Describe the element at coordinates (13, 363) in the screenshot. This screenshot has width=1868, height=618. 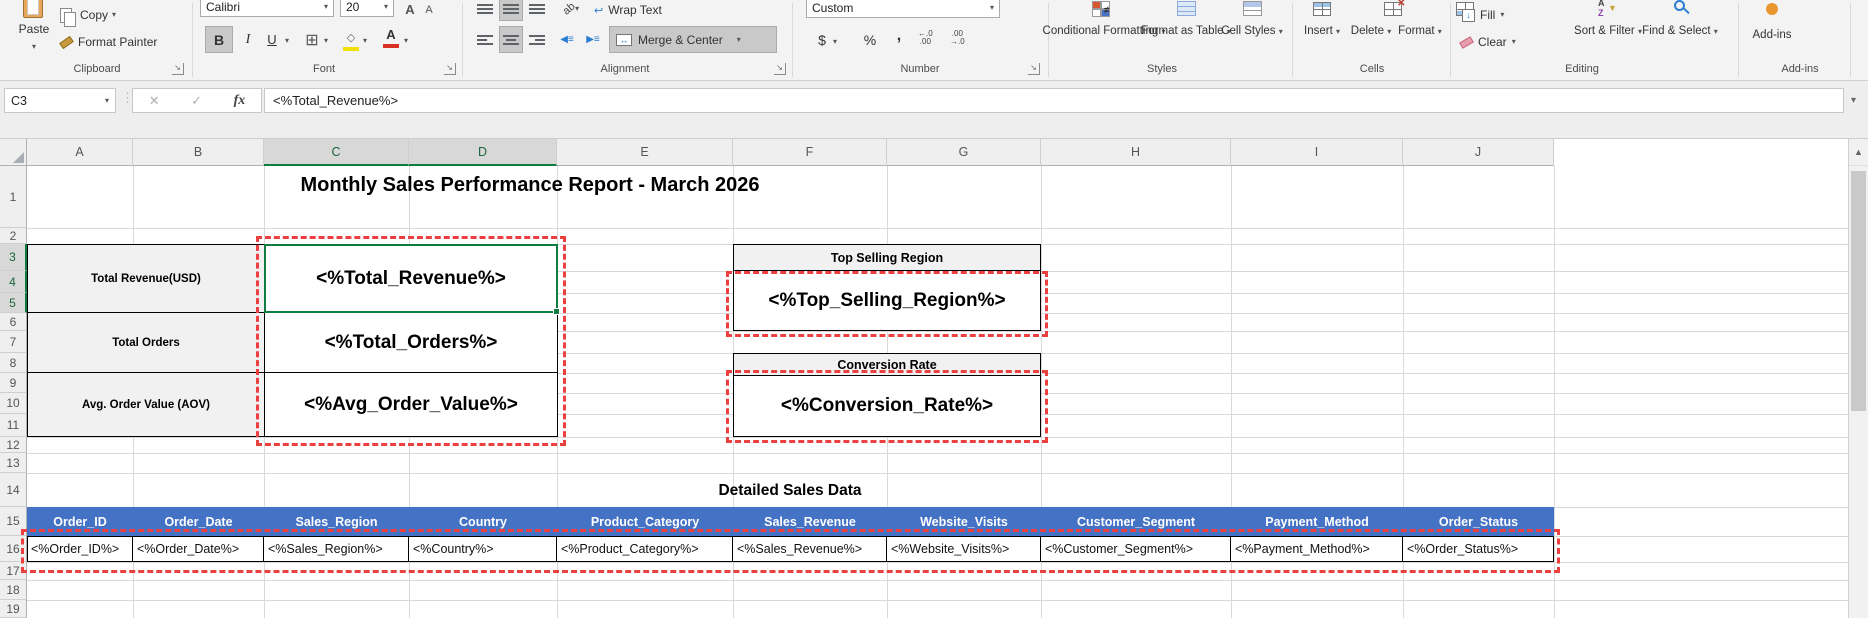
I see `row-header-8: 8` at that location.